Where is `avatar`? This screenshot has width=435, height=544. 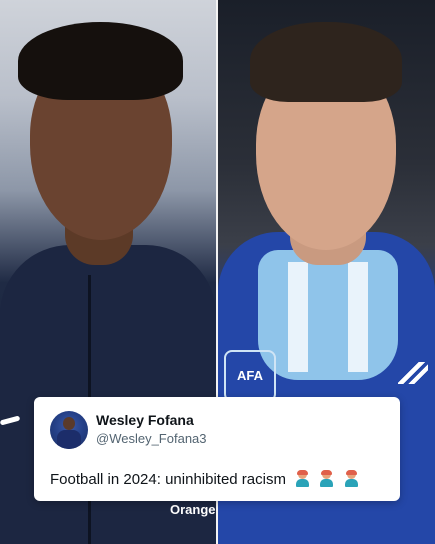 avatar is located at coordinates (69, 430).